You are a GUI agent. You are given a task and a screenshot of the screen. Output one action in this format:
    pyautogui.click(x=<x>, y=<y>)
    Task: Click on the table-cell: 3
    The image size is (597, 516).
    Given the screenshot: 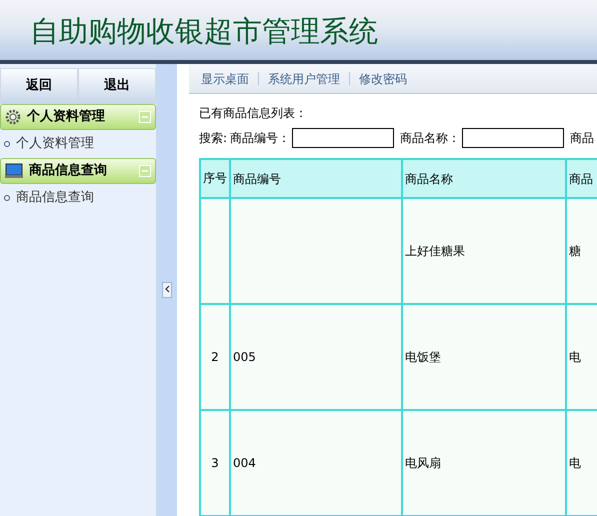 What is the action you would take?
    pyautogui.click(x=215, y=463)
    